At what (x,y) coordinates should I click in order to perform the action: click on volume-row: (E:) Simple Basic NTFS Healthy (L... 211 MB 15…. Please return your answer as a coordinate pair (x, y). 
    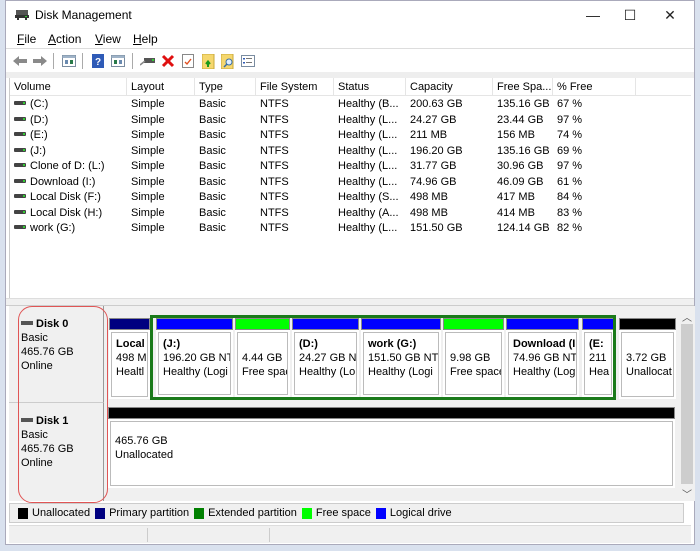
    Looking at the image, I should click on (296, 136).